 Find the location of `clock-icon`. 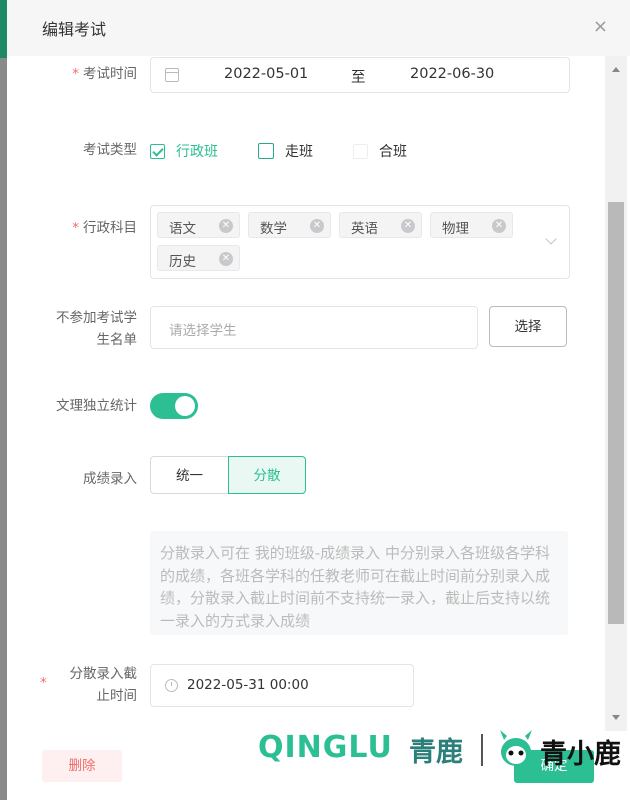

clock-icon is located at coordinates (171, 685).